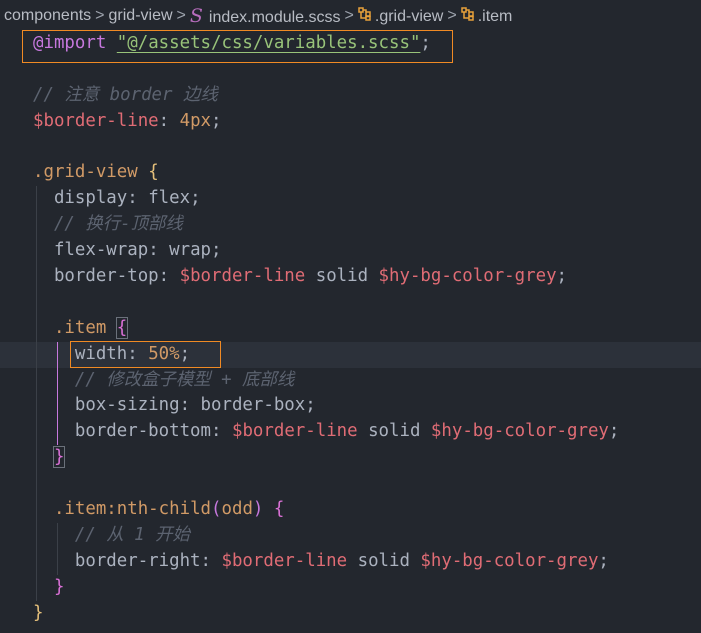 The width and height of the screenshot is (701, 633). Describe the element at coordinates (350, 173) in the screenshot. I see `code-line: .grid-view {` at that location.